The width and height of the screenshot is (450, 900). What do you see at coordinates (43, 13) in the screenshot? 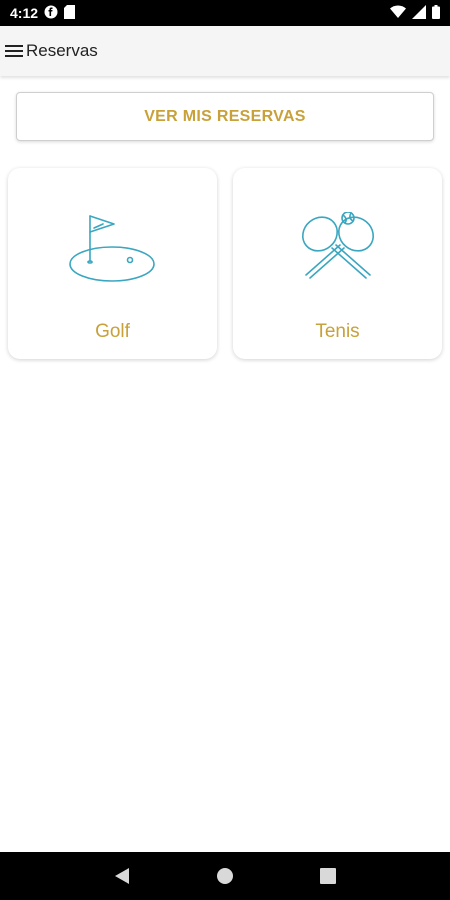
I see `status-left: 4:12` at bounding box center [43, 13].